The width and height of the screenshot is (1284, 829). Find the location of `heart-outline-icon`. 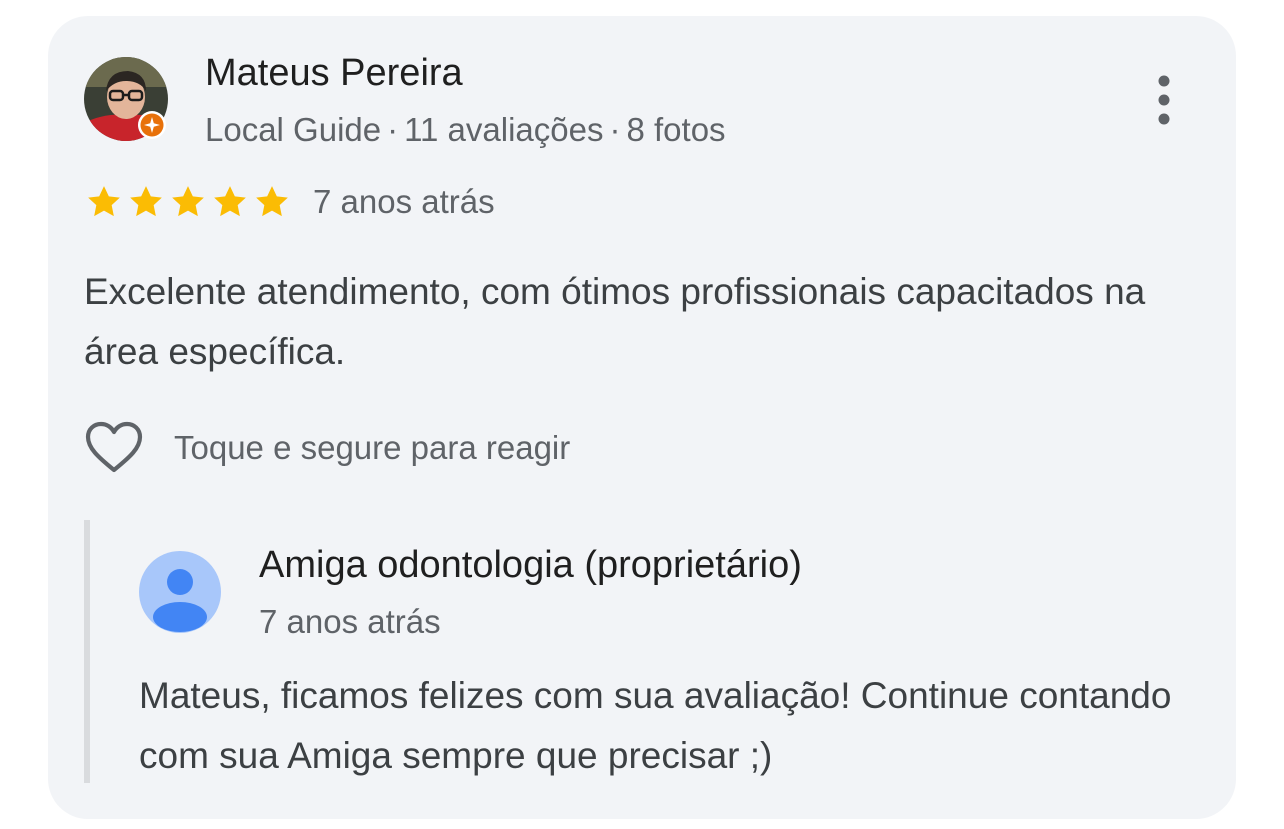

heart-outline-icon is located at coordinates (114, 447).